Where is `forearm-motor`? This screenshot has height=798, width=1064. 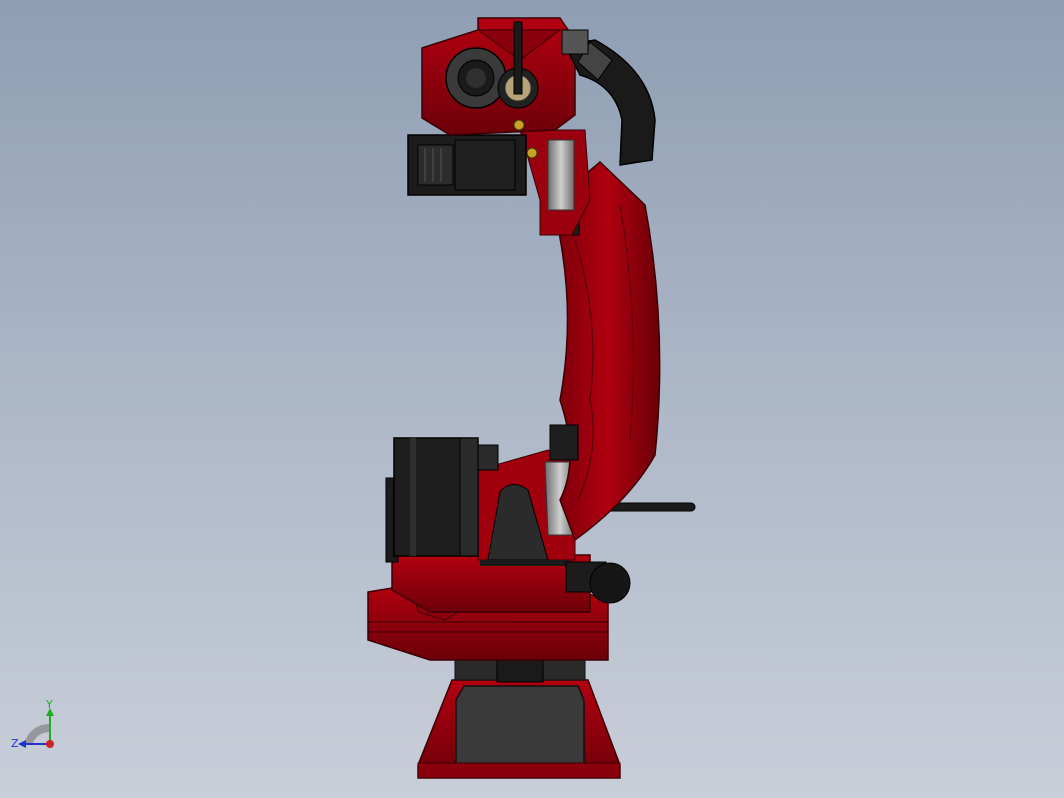 forearm-motor is located at coordinates (467, 165).